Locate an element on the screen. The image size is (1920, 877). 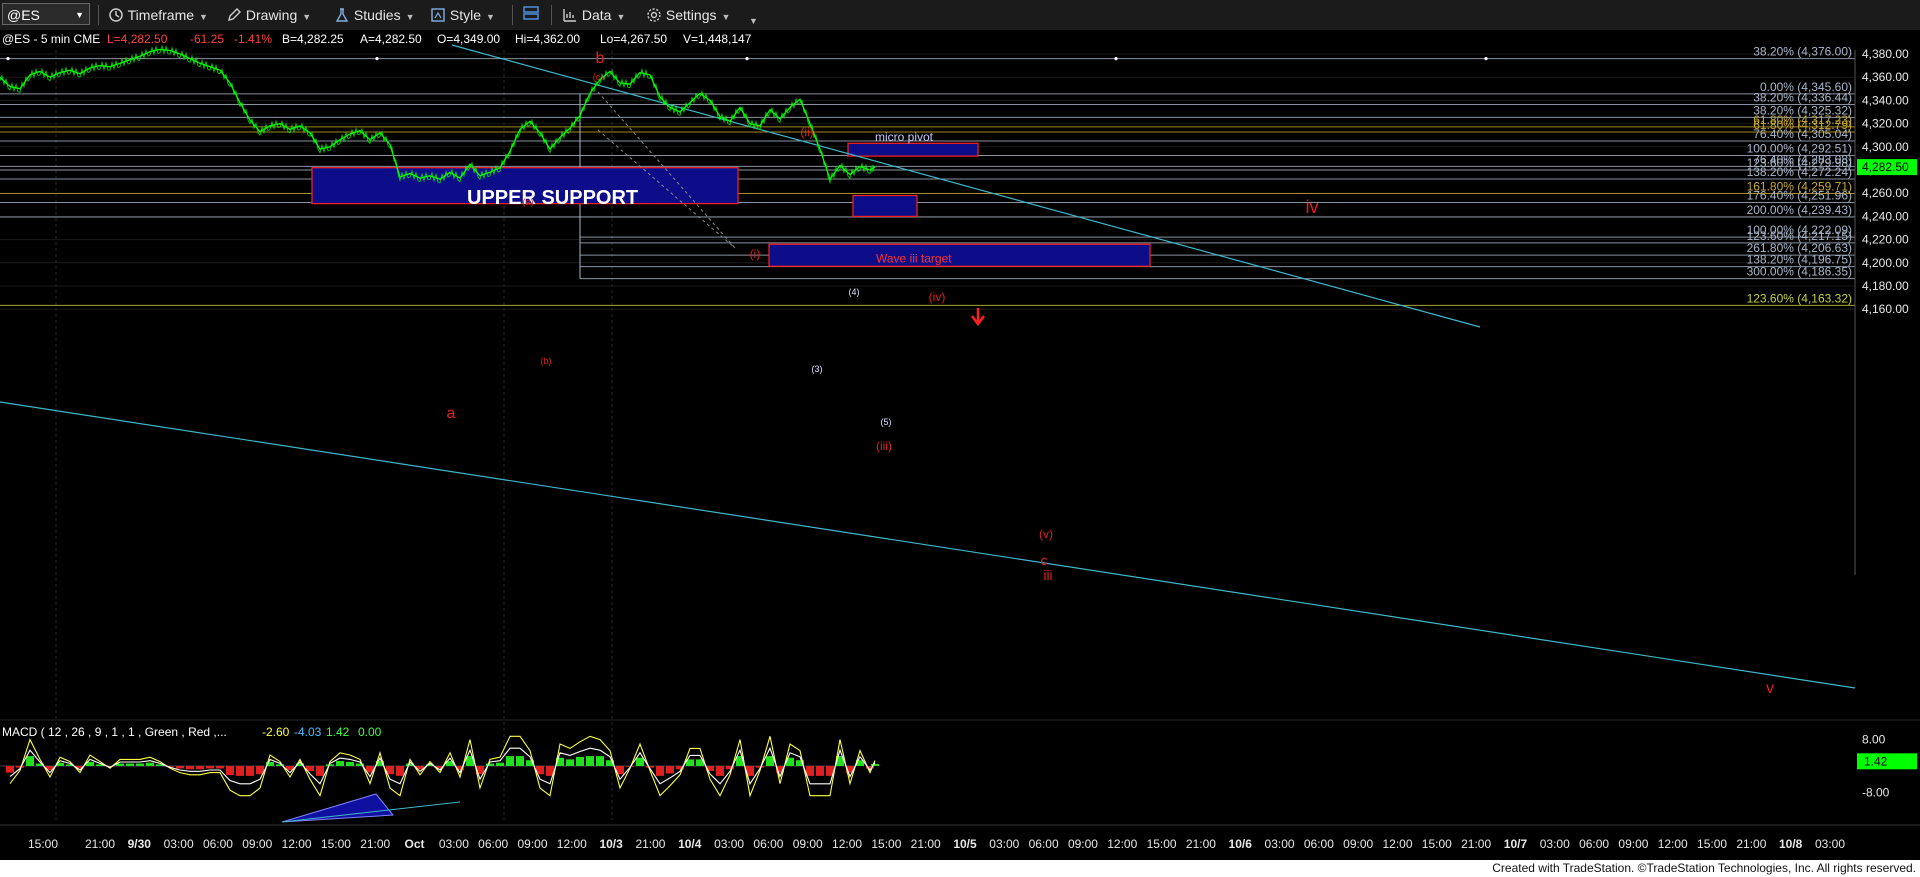
time-tick-label: 10/5 is located at coordinates (965, 844).